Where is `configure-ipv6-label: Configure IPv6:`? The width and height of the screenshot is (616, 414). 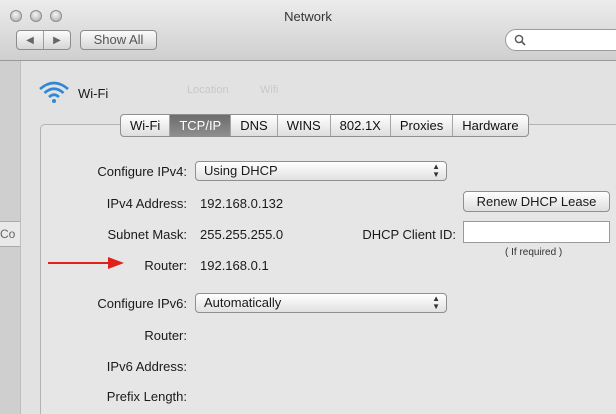 configure-ipv6-label: Configure IPv6: is located at coordinates (142, 303).